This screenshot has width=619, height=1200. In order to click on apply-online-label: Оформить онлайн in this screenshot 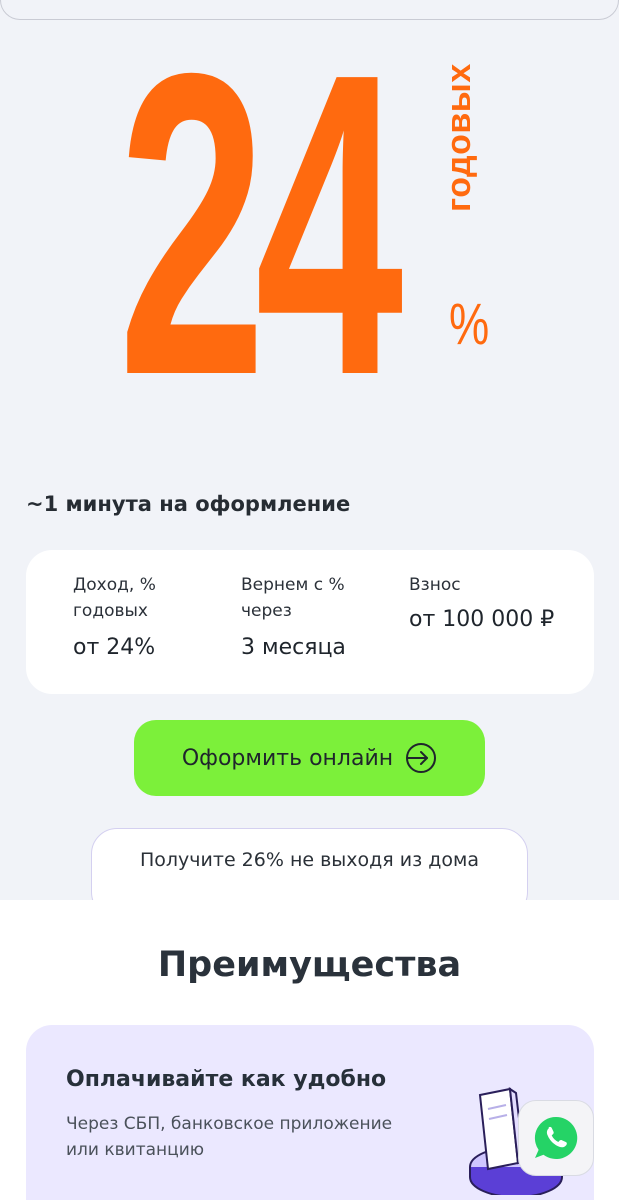, I will do `click(287, 758)`.